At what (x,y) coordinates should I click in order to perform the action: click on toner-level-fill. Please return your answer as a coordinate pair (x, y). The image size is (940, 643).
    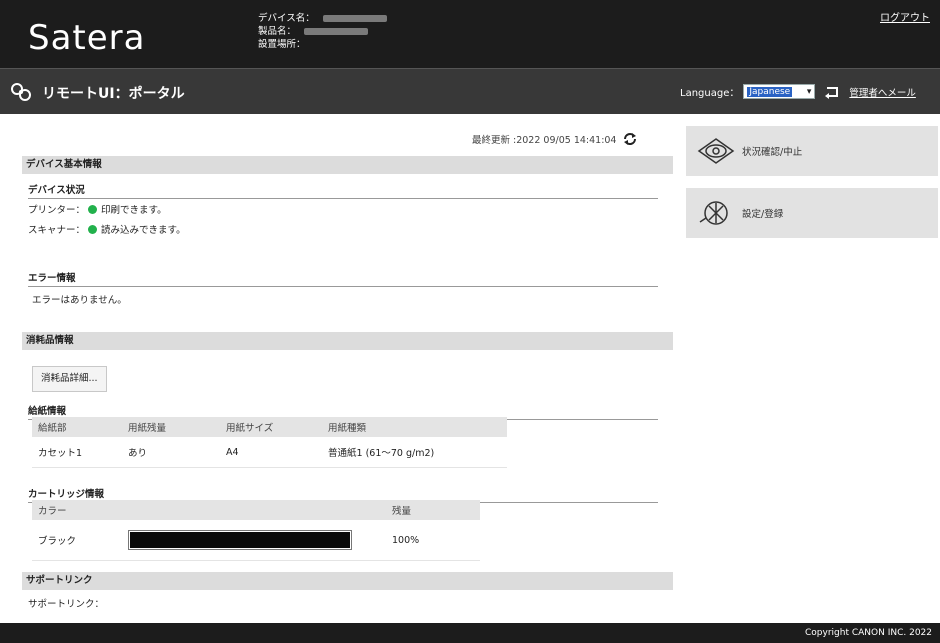
    Looking at the image, I should click on (240, 540).